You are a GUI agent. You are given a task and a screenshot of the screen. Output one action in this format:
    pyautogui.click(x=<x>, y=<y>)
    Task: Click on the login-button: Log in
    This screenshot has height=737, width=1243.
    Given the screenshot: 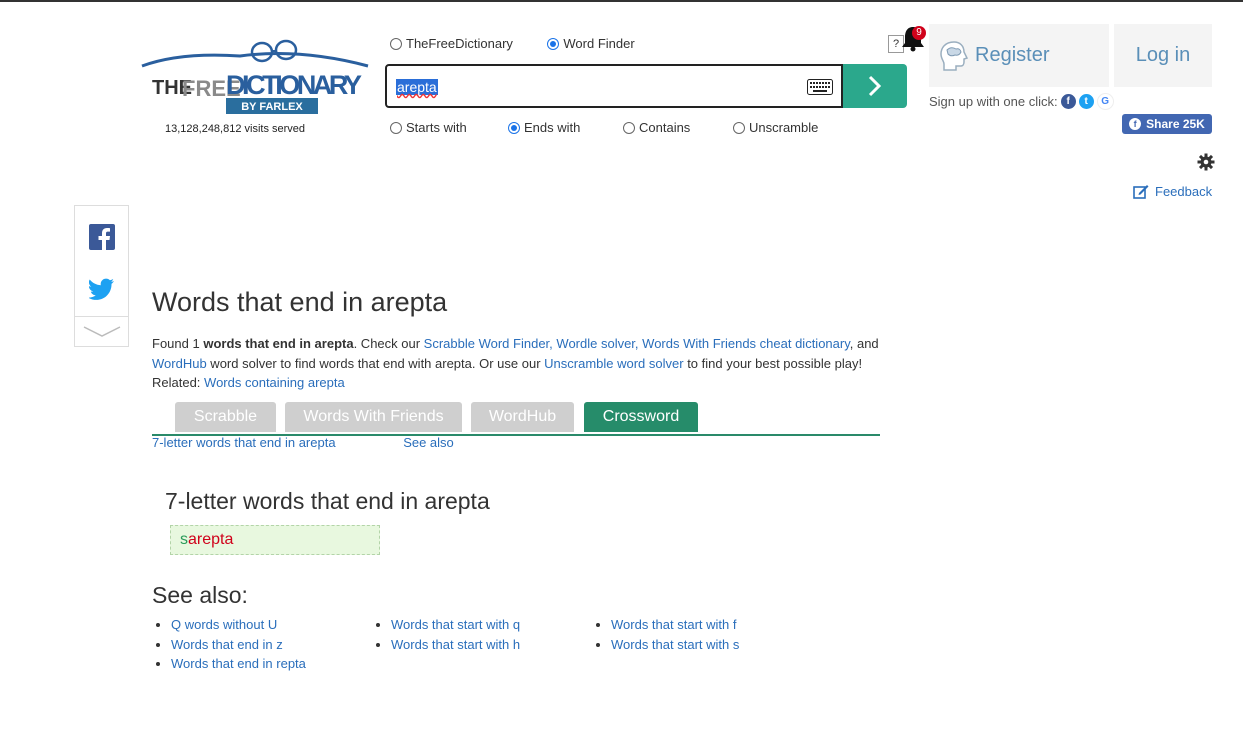 What is the action you would take?
    pyautogui.click(x=1163, y=55)
    